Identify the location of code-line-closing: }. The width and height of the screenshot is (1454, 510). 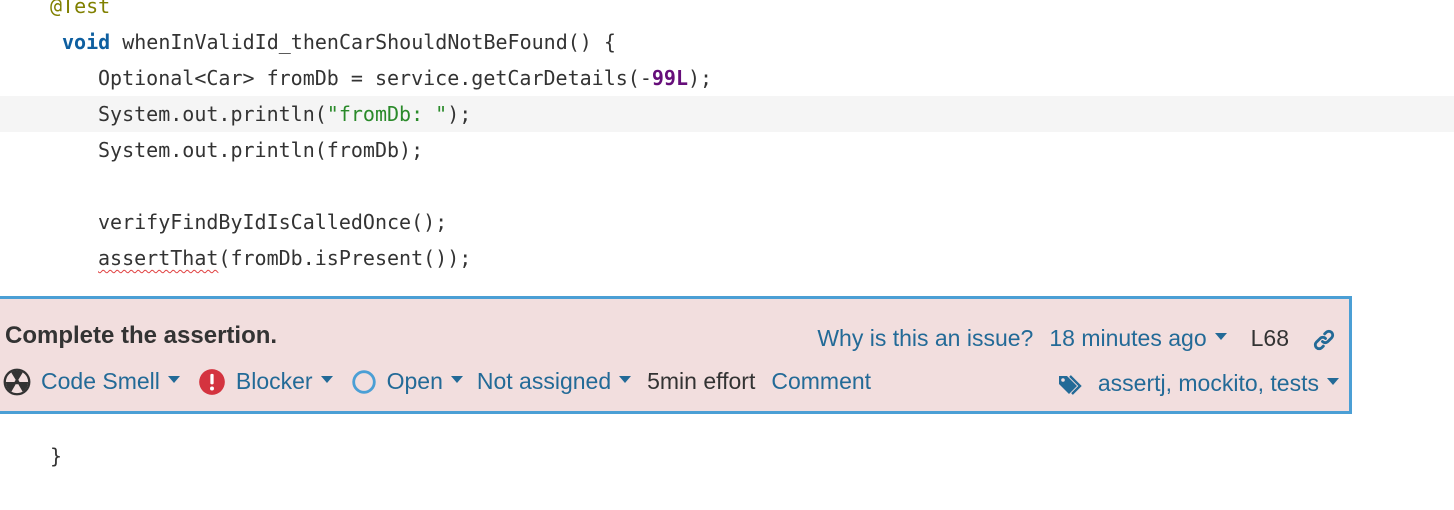
(727, 456).